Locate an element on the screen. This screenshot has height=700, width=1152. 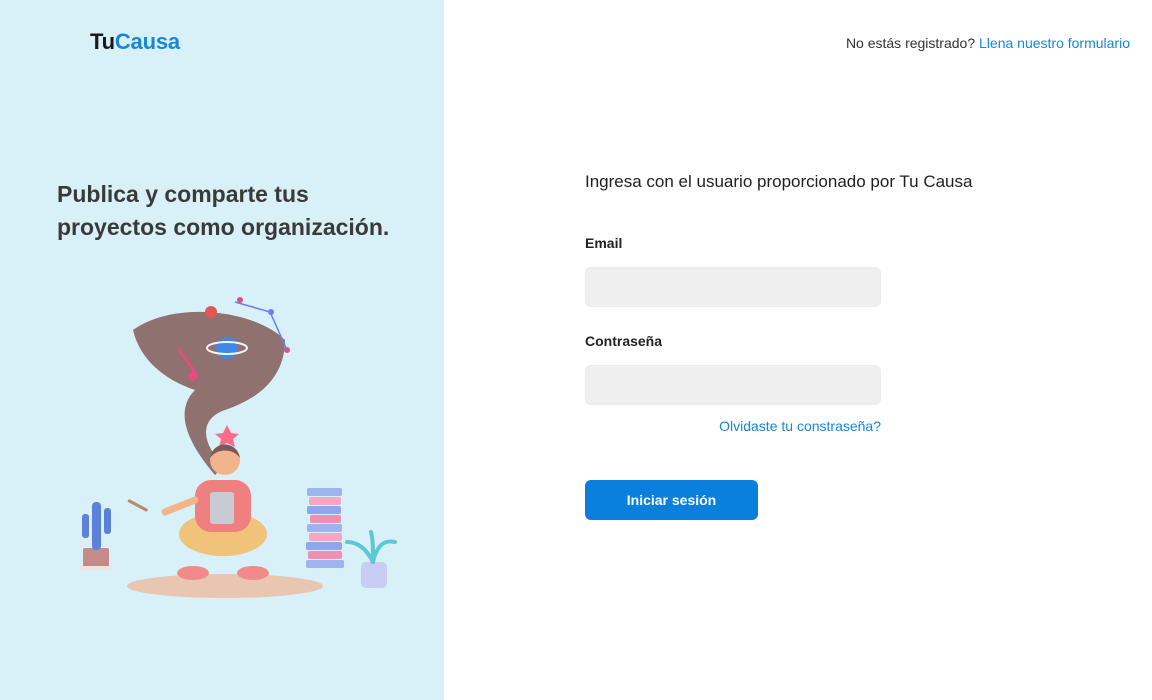
hero-illustration is located at coordinates (238, 447).